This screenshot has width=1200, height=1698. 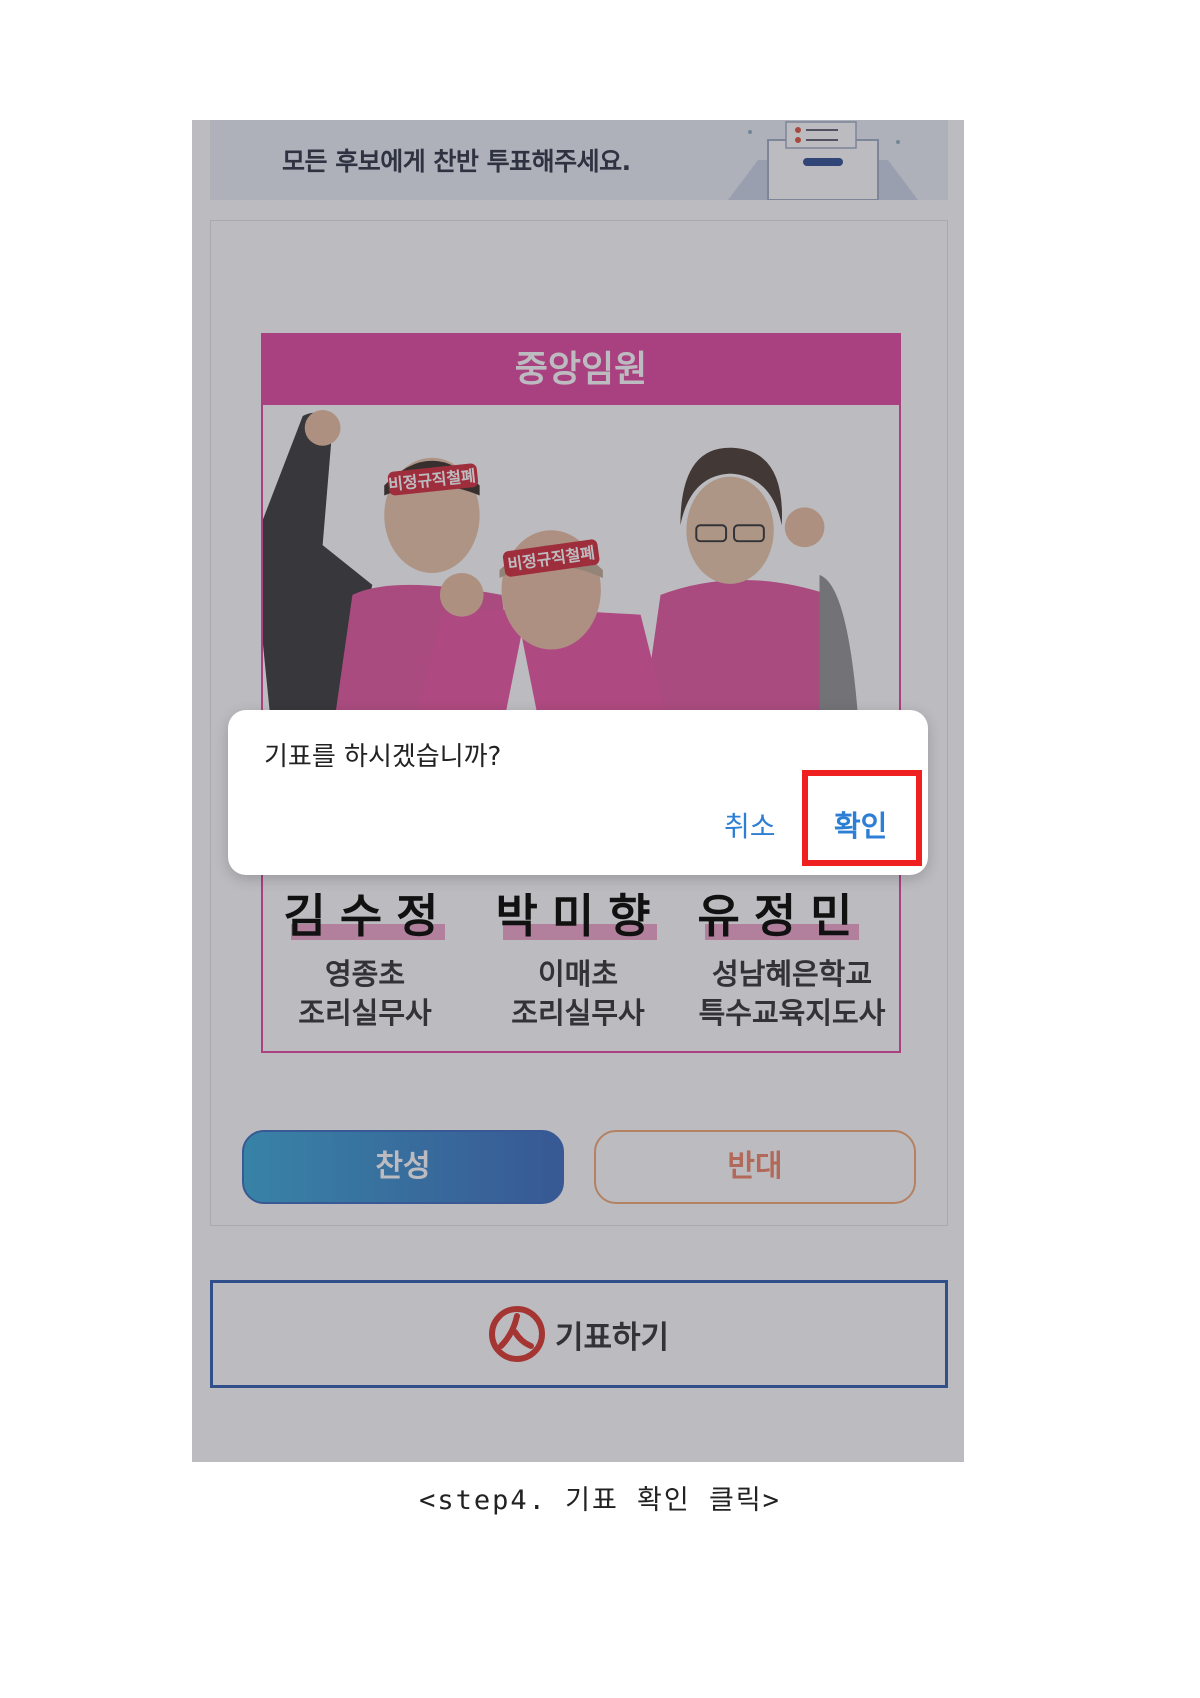 I want to click on highlight-box, so click(x=862, y=818).